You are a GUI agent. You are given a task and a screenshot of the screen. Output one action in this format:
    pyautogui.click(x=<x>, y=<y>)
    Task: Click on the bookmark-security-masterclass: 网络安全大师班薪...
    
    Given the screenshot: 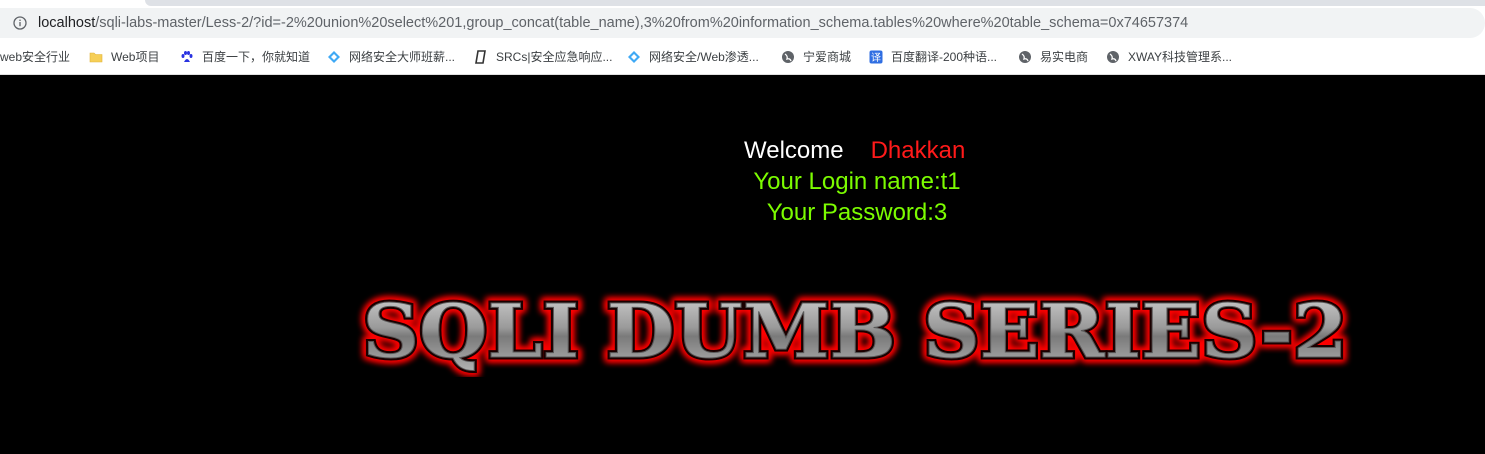 What is the action you would take?
    pyautogui.click(x=391, y=57)
    